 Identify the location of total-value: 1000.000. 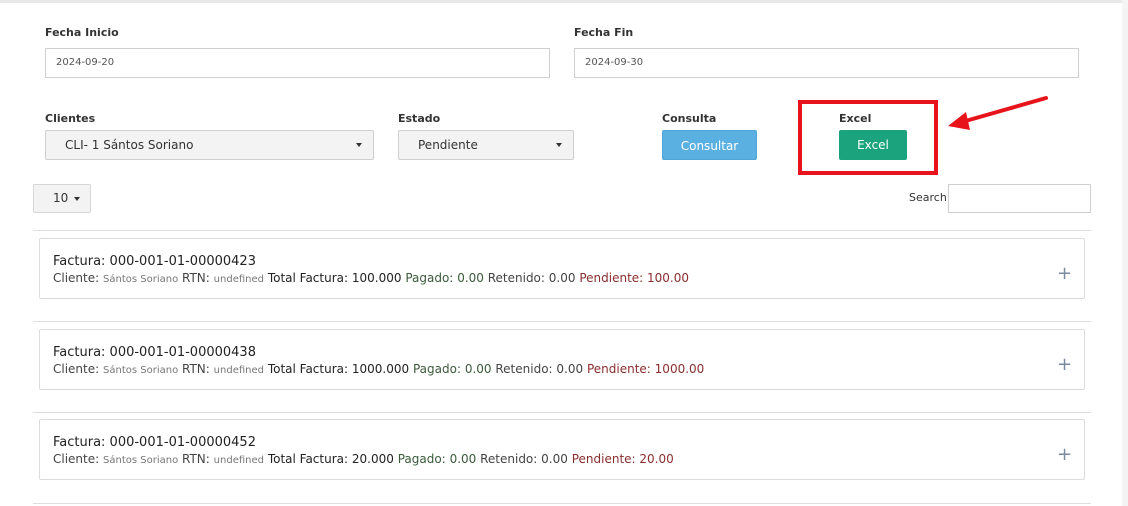
(380, 369).